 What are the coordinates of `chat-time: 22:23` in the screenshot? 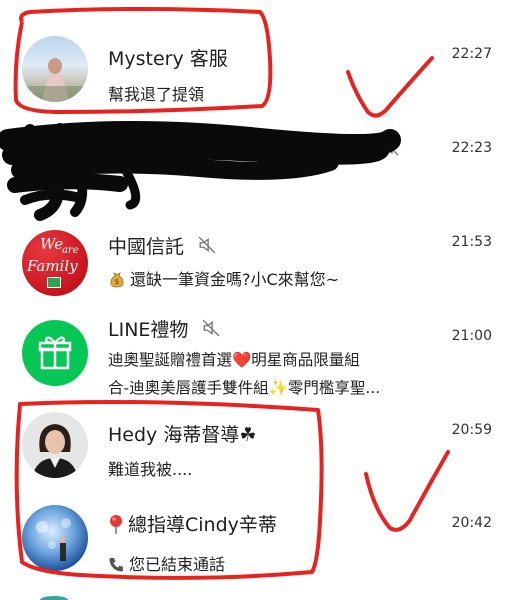 It's located at (471, 148).